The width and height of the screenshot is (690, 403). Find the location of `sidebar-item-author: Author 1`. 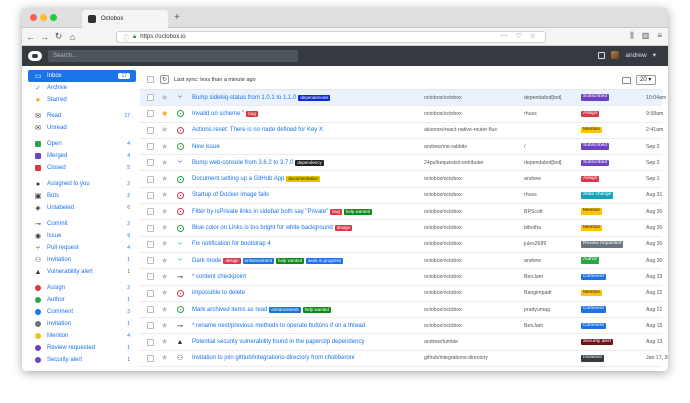

sidebar-item-author: Author 1 is located at coordinates (82, 300).